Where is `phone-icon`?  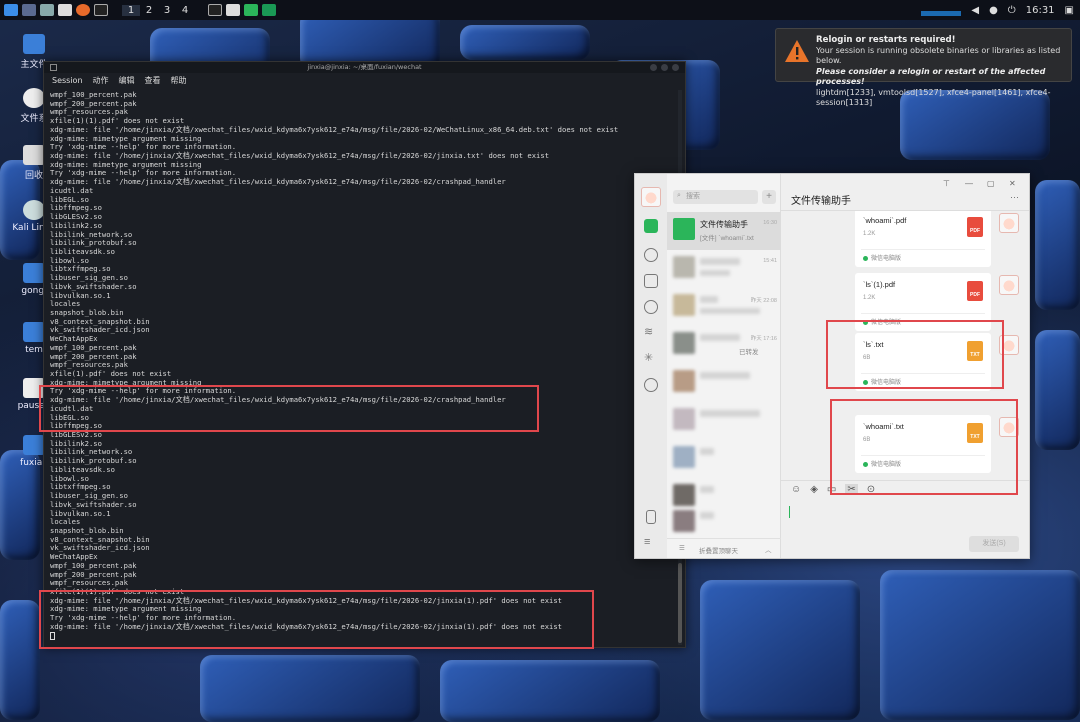 phone-icon is located at coordinates (651, 517).